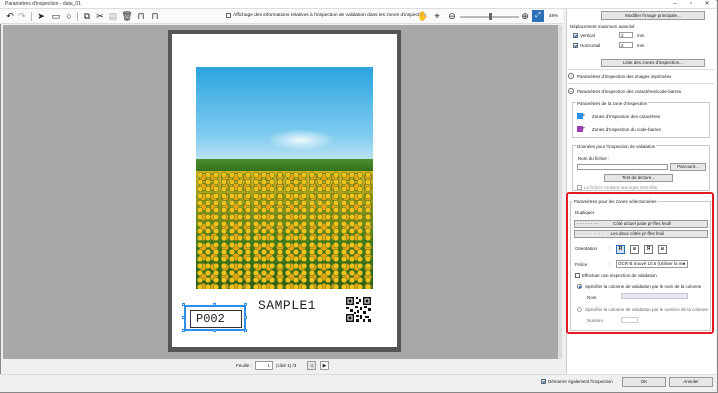 This screenshot has width=718, height=393. What do you see at coordinates (616, 146) in the screenshot?
I see `validation-data-title: Données pour l'inspection de validation` at bounding box center [616, 146].